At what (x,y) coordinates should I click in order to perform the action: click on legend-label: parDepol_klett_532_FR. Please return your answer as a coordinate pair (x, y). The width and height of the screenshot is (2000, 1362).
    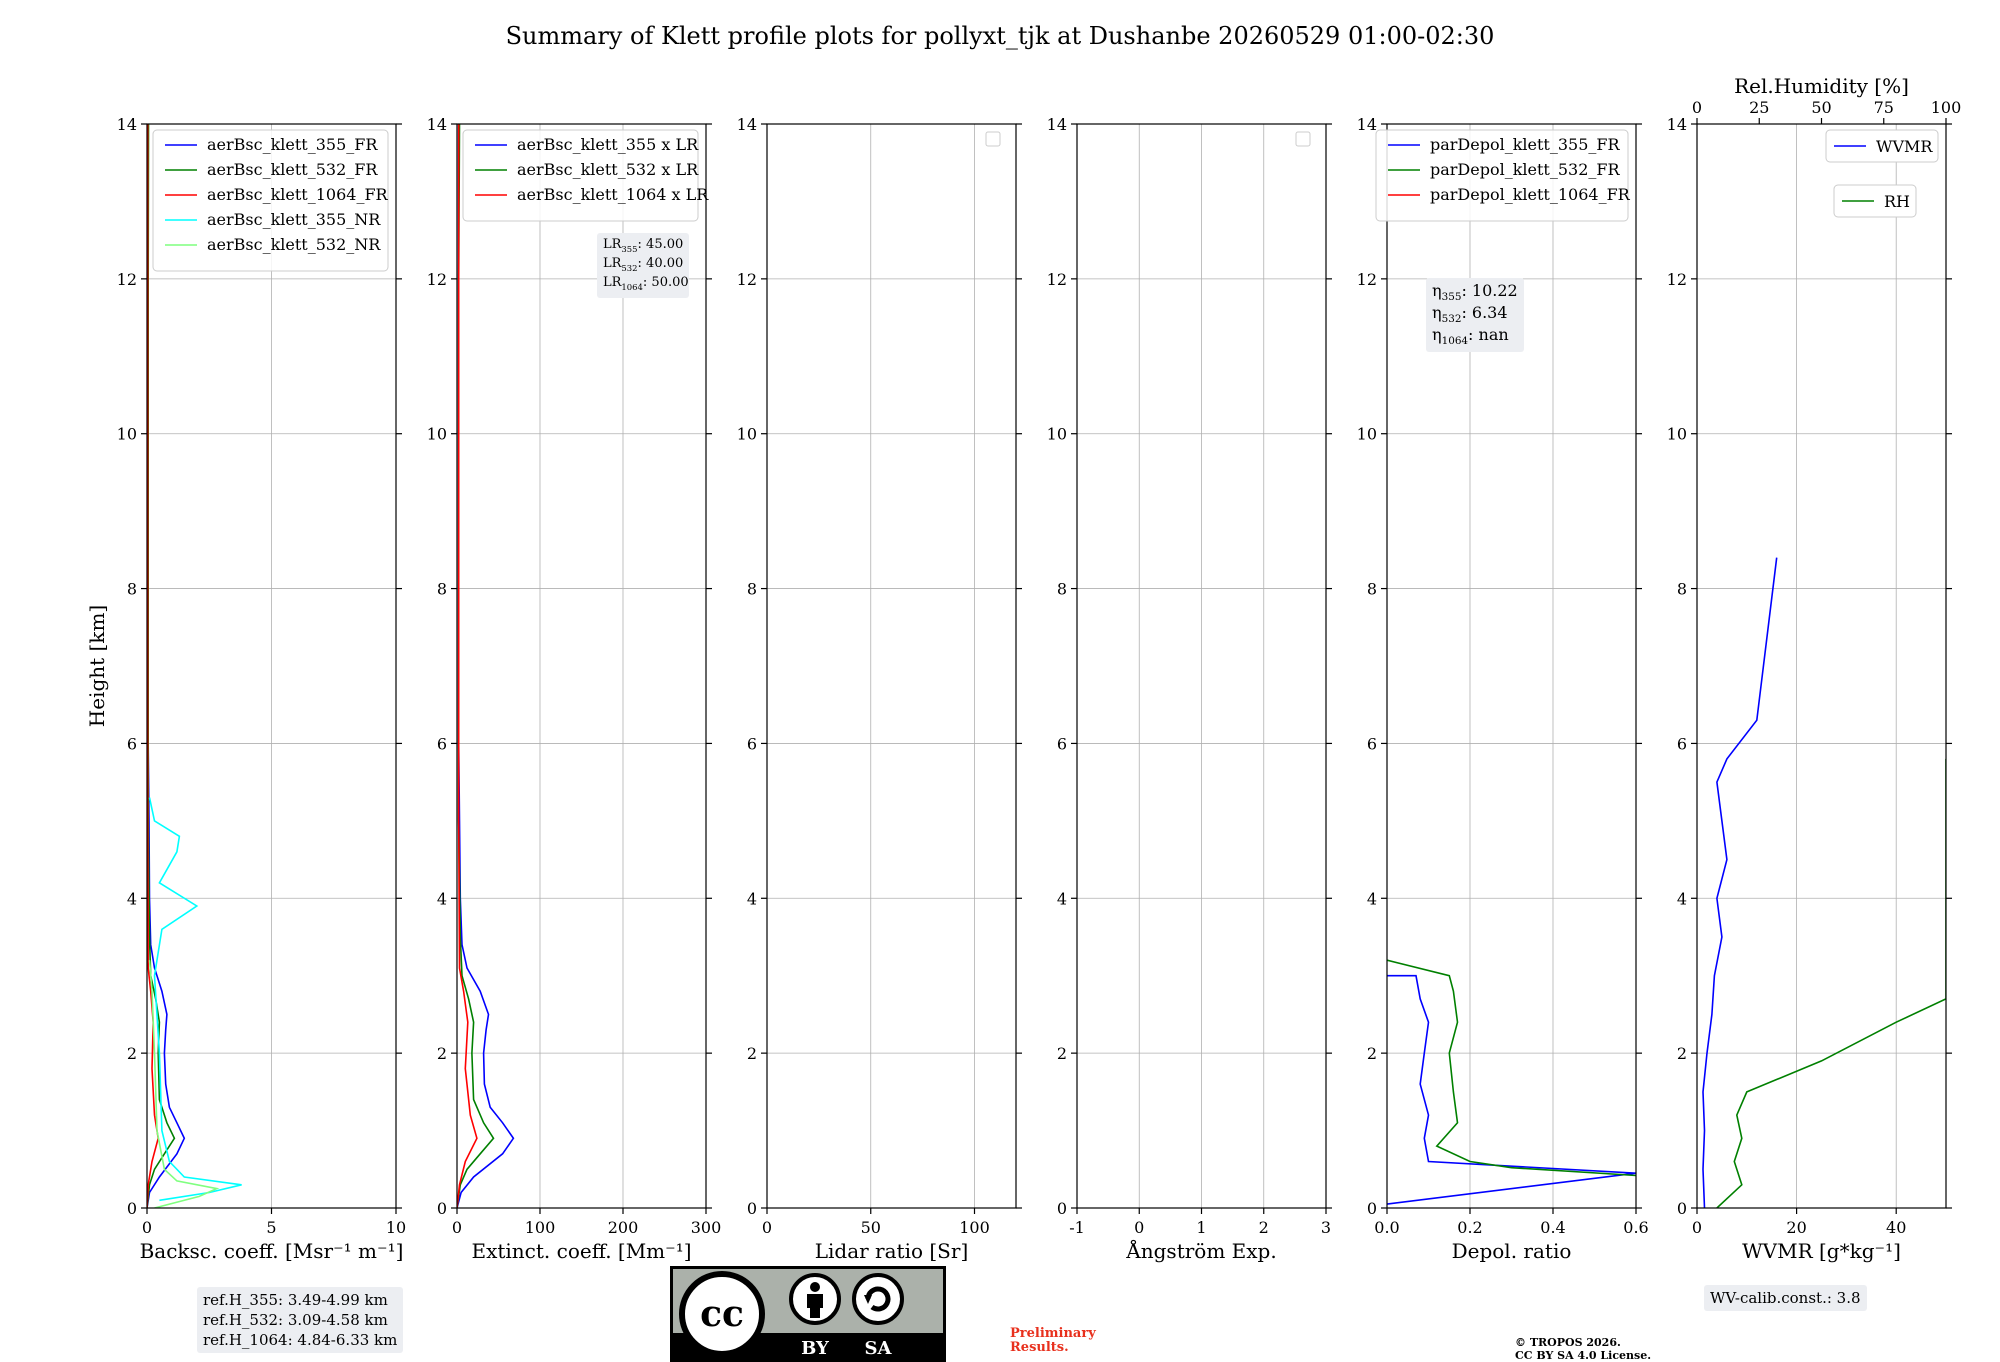
    Looking at the image, I should click on (1525, 169).